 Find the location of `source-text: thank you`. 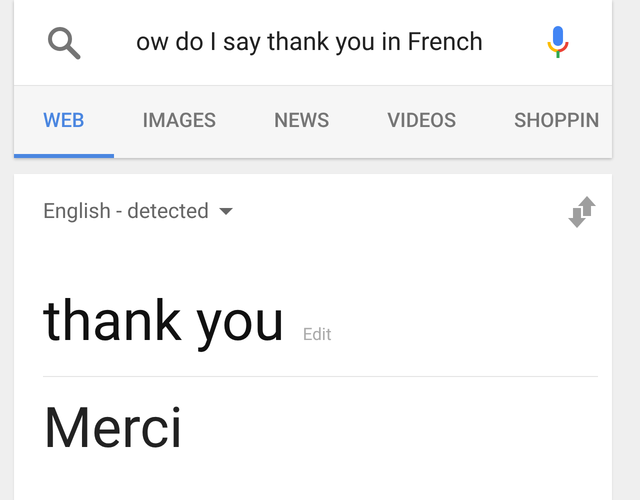

source-text: thank you is located at coordinates (164, 321).